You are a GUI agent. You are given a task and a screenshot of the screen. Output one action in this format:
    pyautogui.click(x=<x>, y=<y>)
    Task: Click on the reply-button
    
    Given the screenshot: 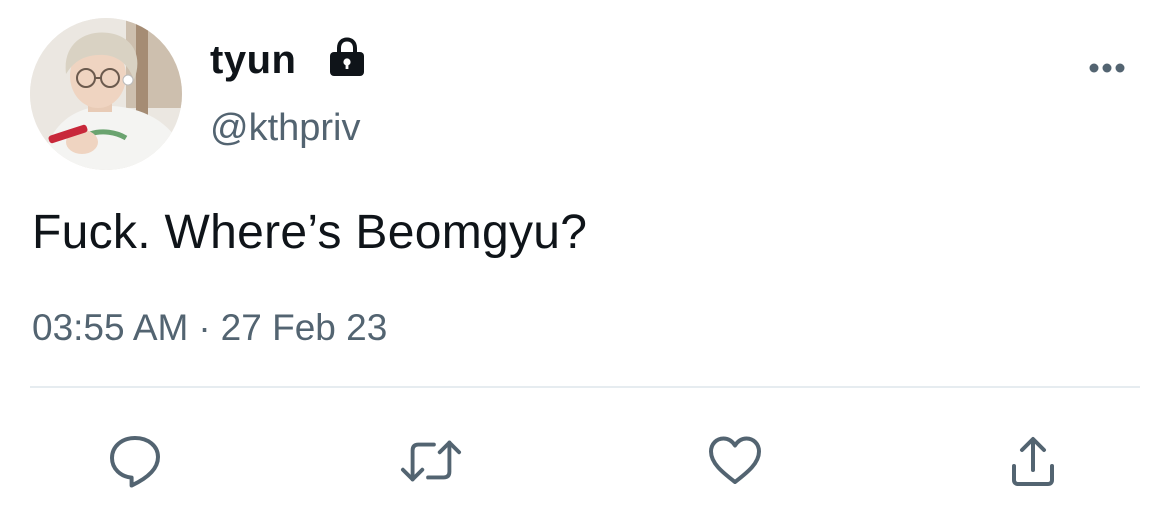 What is the action you would take?
    pyautogui.click(x=135, y=461)
    